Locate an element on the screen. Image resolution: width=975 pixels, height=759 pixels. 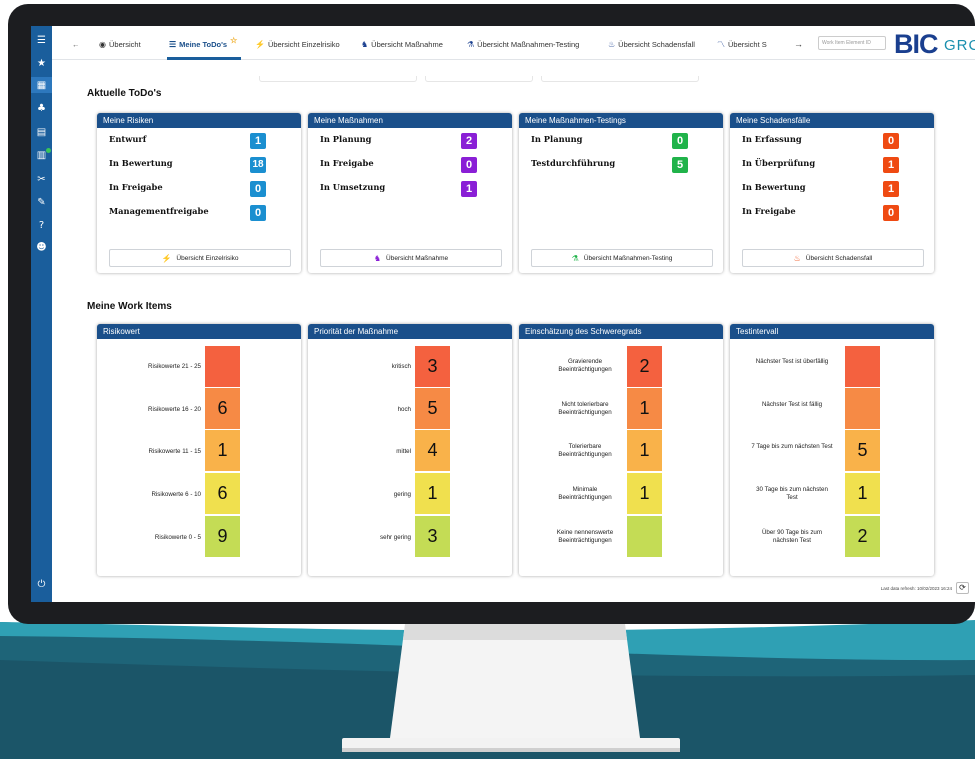
flask-icon: ⚗ is located at coordinates (575, 258).